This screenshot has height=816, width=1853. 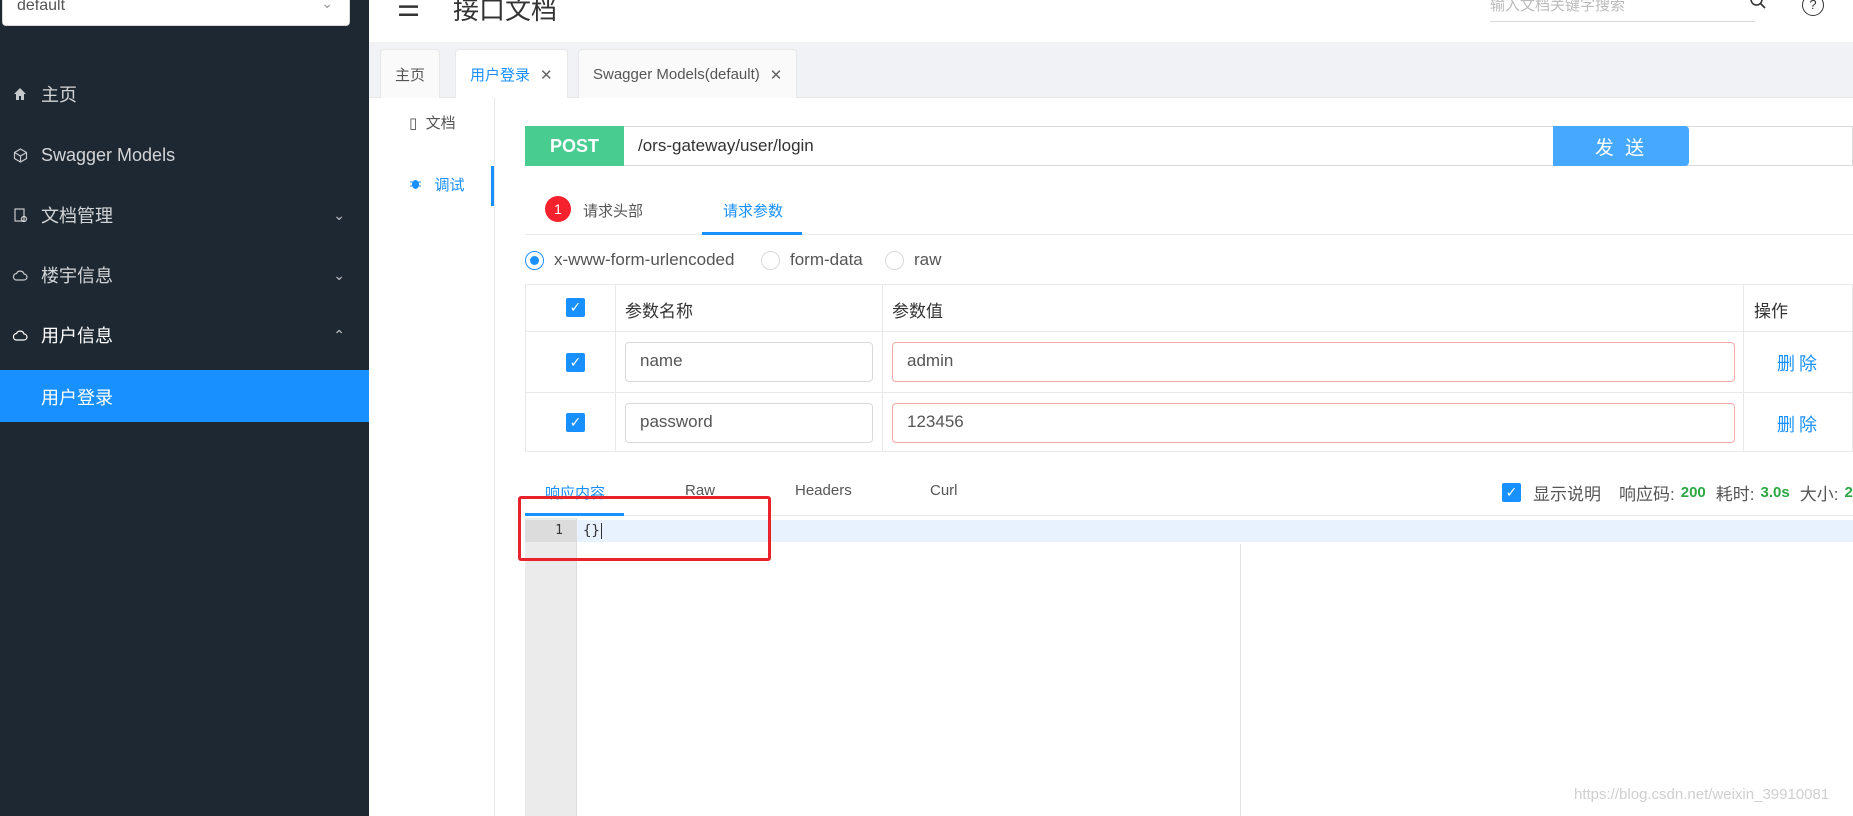 I want to click on annotation-highlight-box, so click(x=644, y=528).